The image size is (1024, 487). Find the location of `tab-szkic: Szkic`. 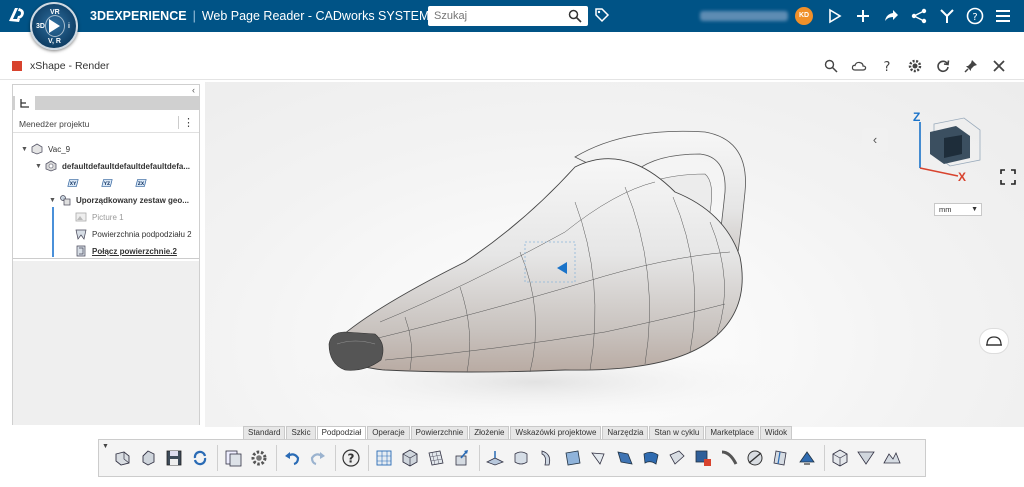

tab-szkic: Szkic is located at coordinates (301, 432).